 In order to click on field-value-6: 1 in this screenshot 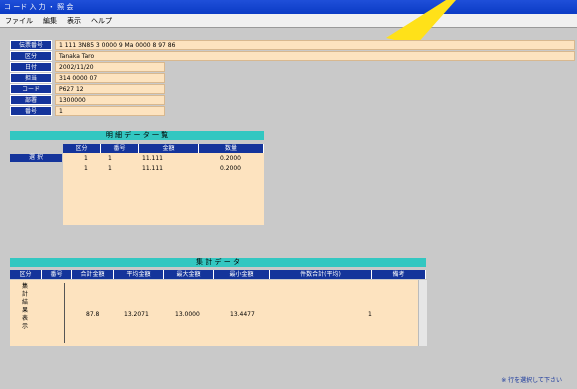, I will do `click(110, 111)`.